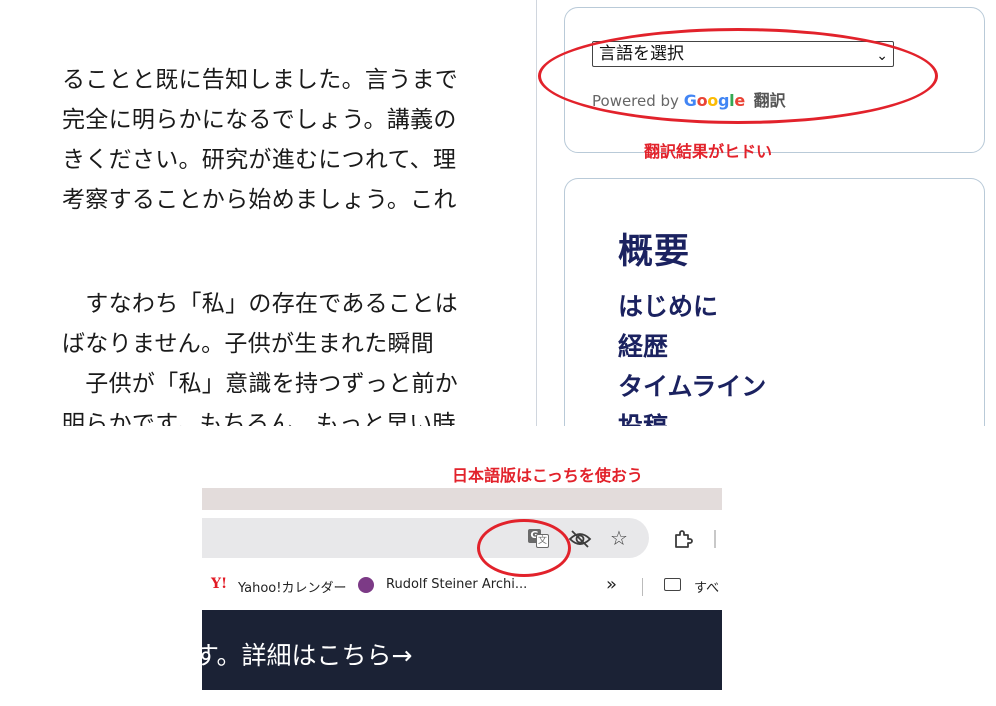 This screenshot has height=706, width=996. I want to click on eye-off-icon, so click(580, 540).